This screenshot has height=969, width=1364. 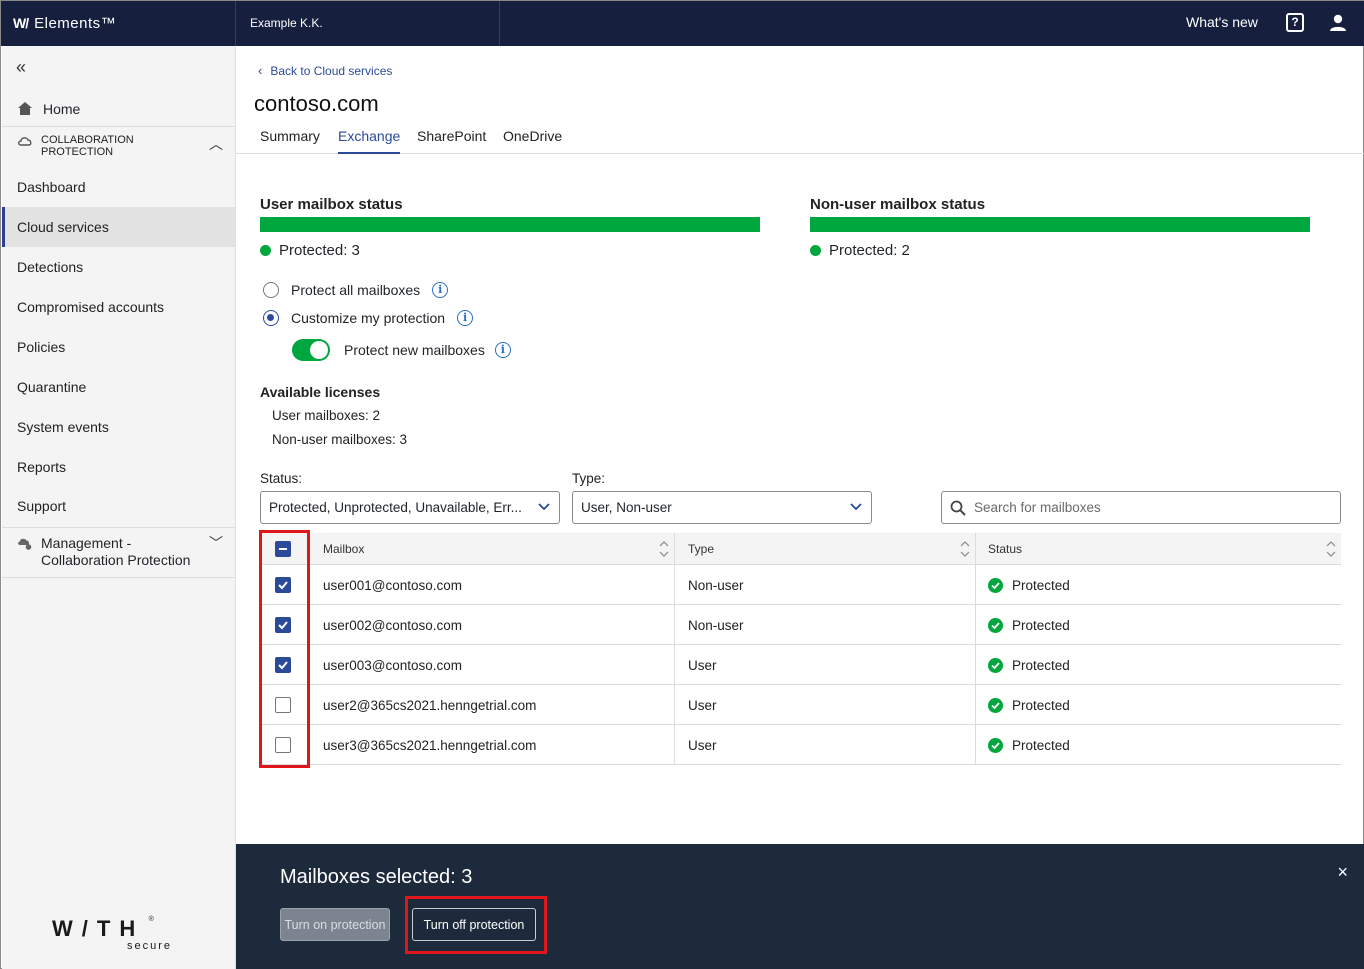 What do you see at coordinates (331, 70) in the screenshot?
I see `back-link-label: Back to Cloud services` at bounding box center [331, 70].